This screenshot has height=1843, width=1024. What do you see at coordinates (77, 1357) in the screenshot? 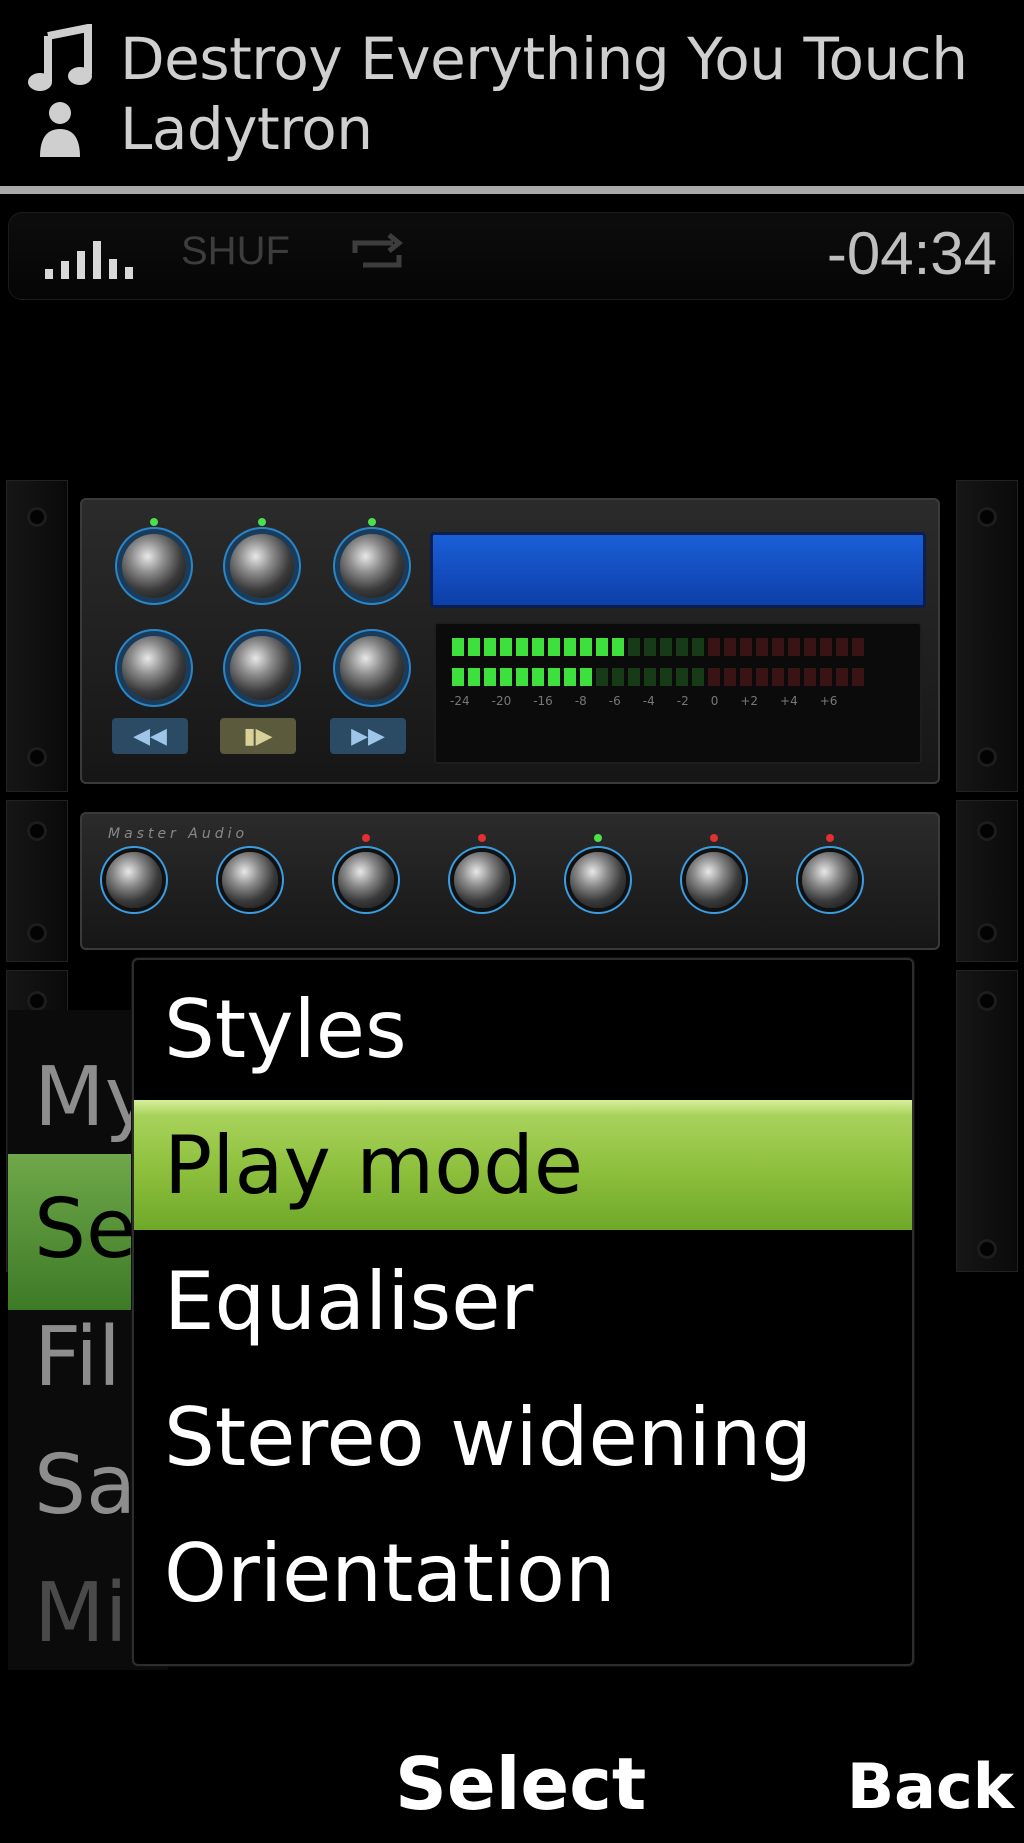
I see `options-menu-item: Fil` at bounding box center [77, 1357].